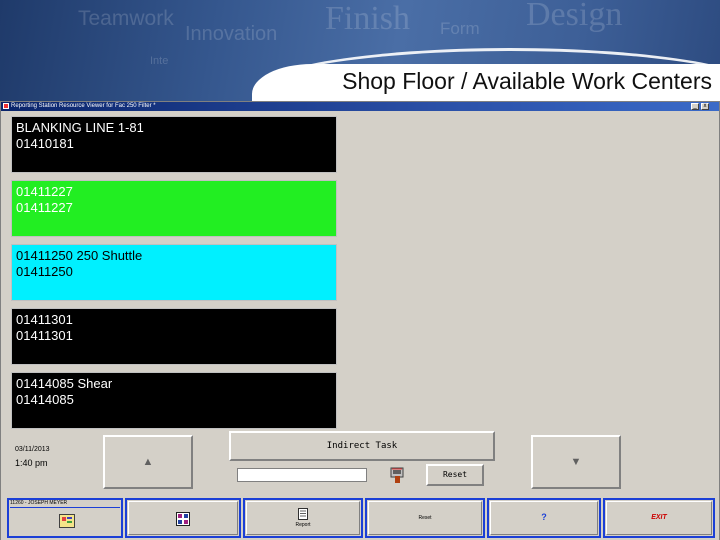  I want to click on scroll-up-button: ▲, so click(148, 462).